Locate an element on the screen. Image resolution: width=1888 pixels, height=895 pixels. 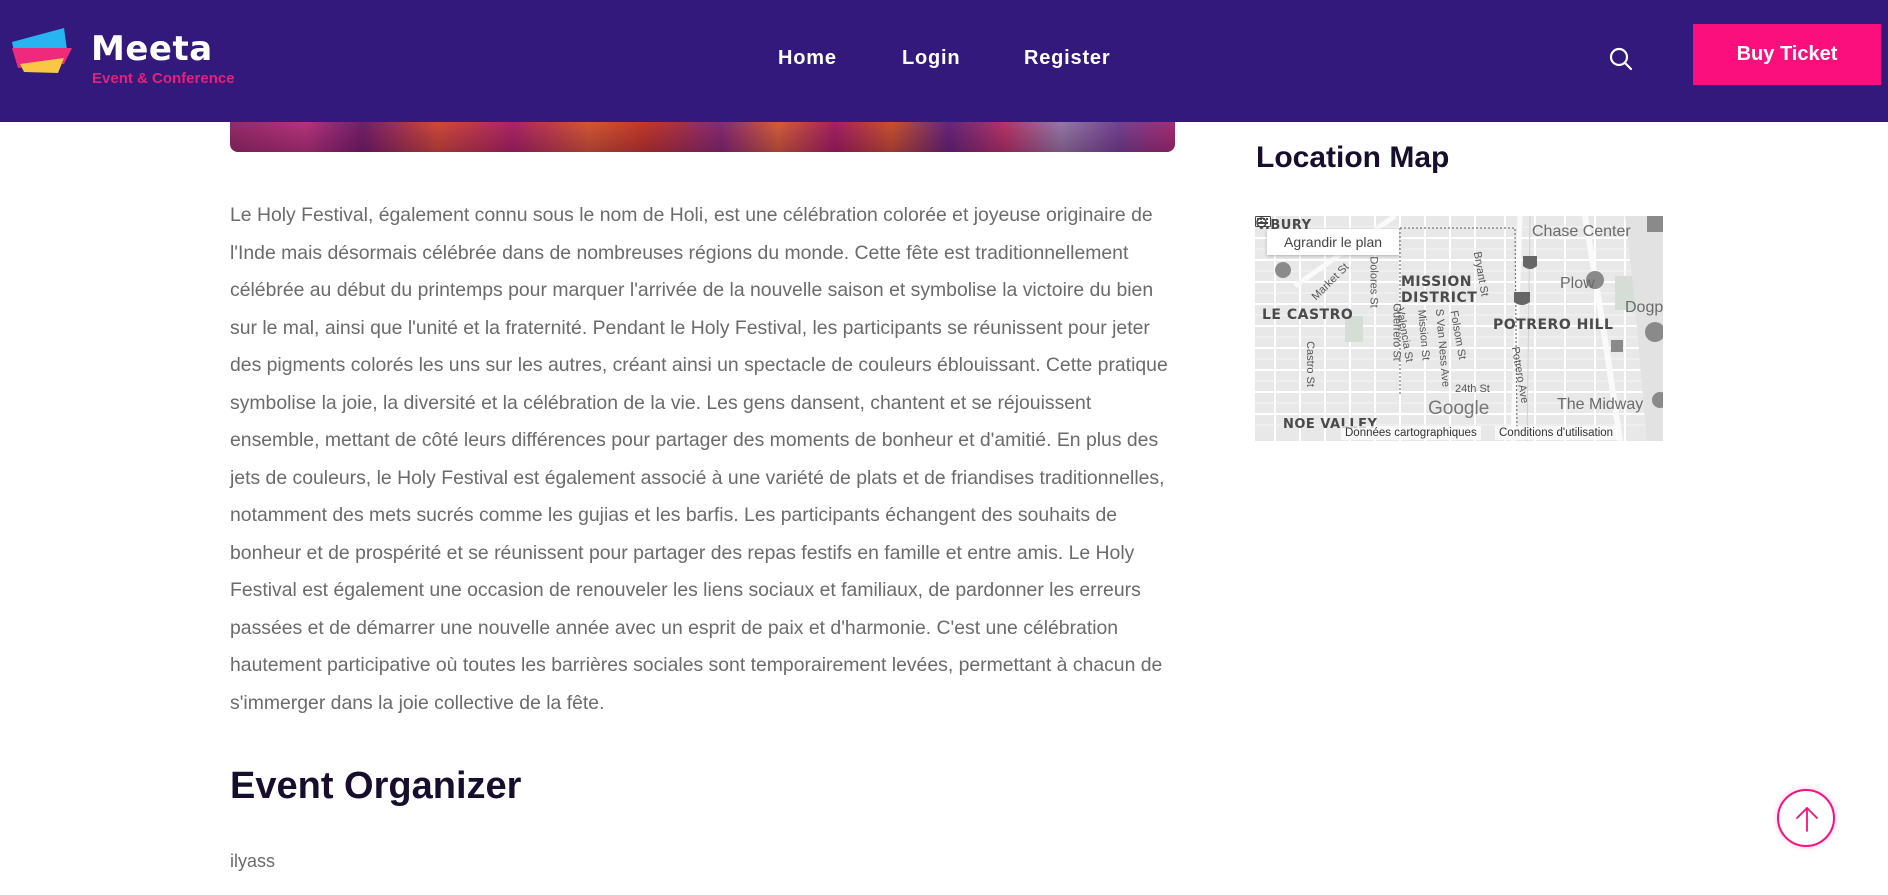
map-place-label: The Midway is located at coordinates (1600, 404).